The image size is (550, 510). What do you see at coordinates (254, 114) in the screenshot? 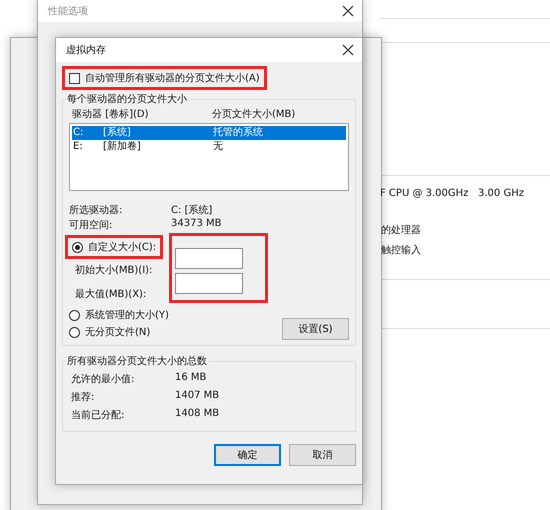
I see `column-header: 分页文件大小(MB)` at bounding box center [254, 114].